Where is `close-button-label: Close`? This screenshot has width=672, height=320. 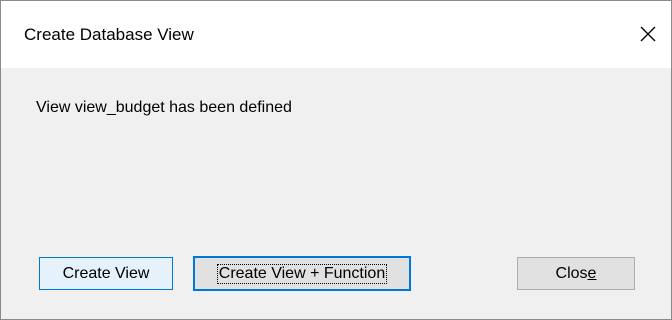 close-button-label: Close is located at coordinates (576, 274).